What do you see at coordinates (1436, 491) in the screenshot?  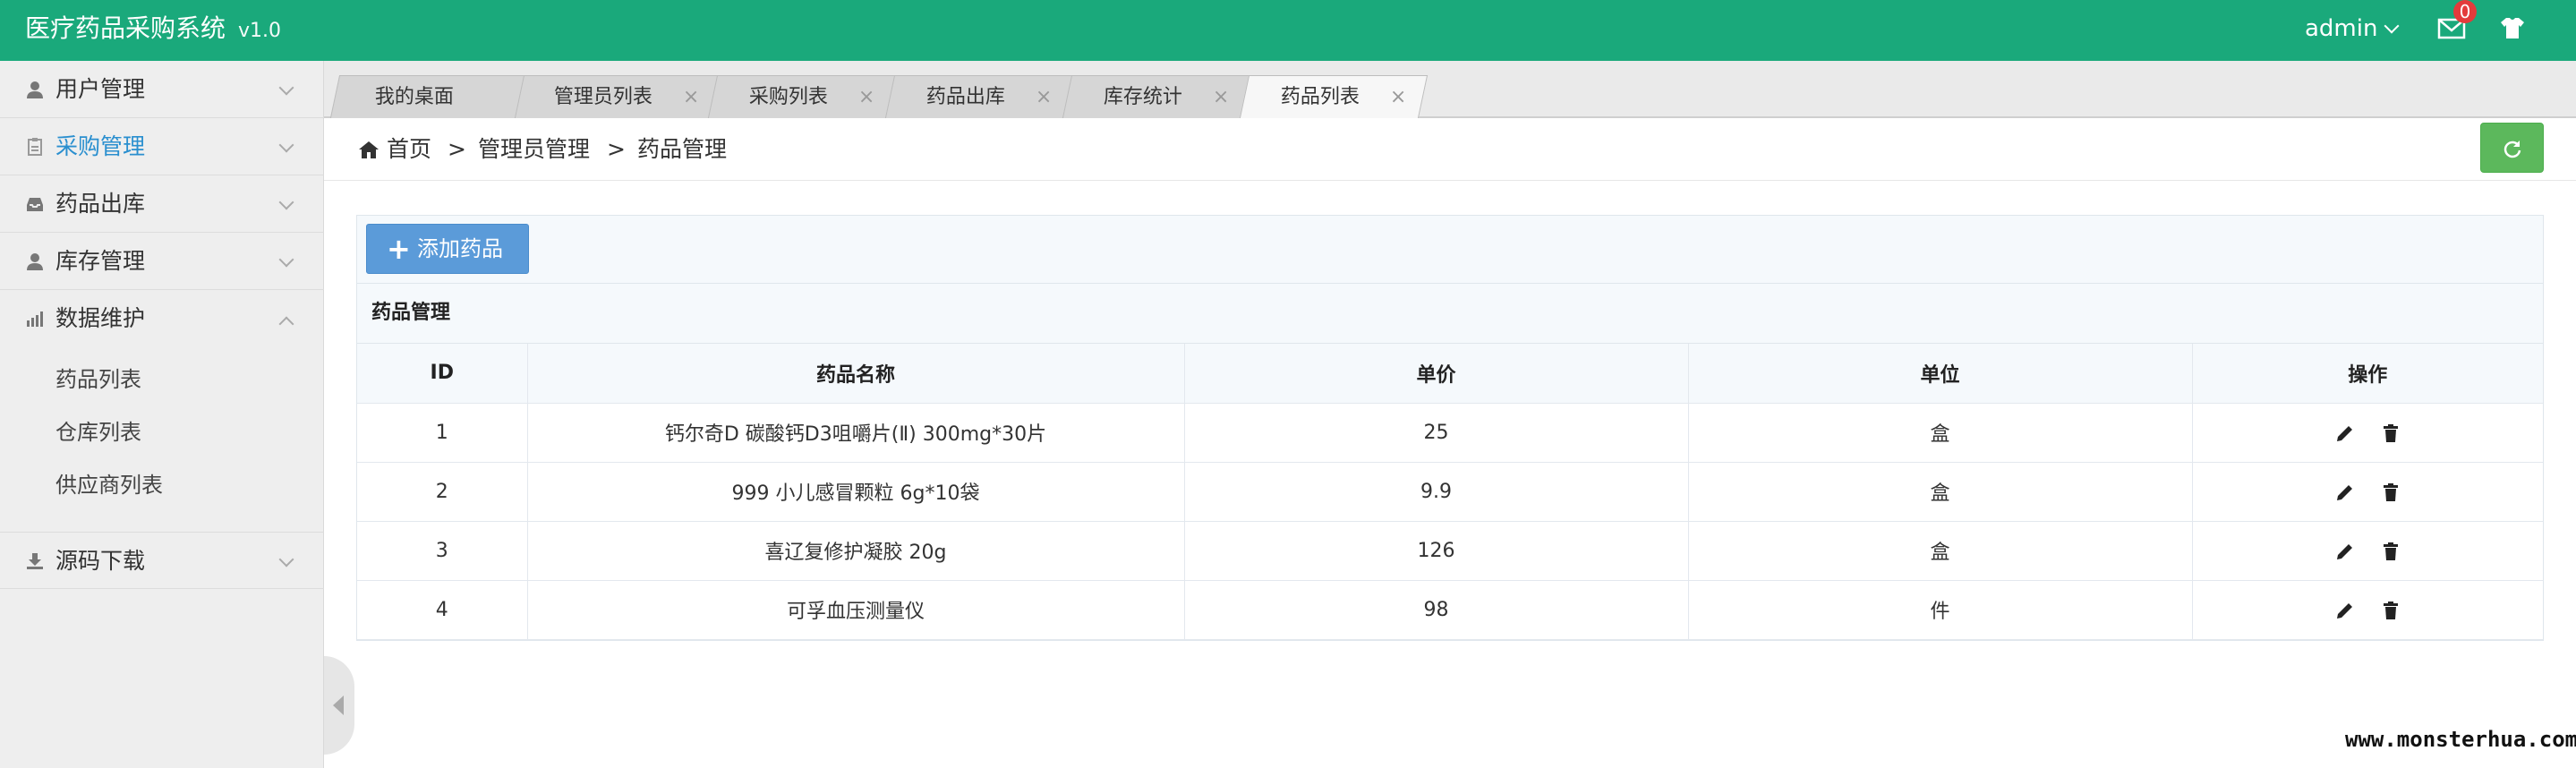 I see `cell-price: 9.9` at bounding box center [1436, 491].